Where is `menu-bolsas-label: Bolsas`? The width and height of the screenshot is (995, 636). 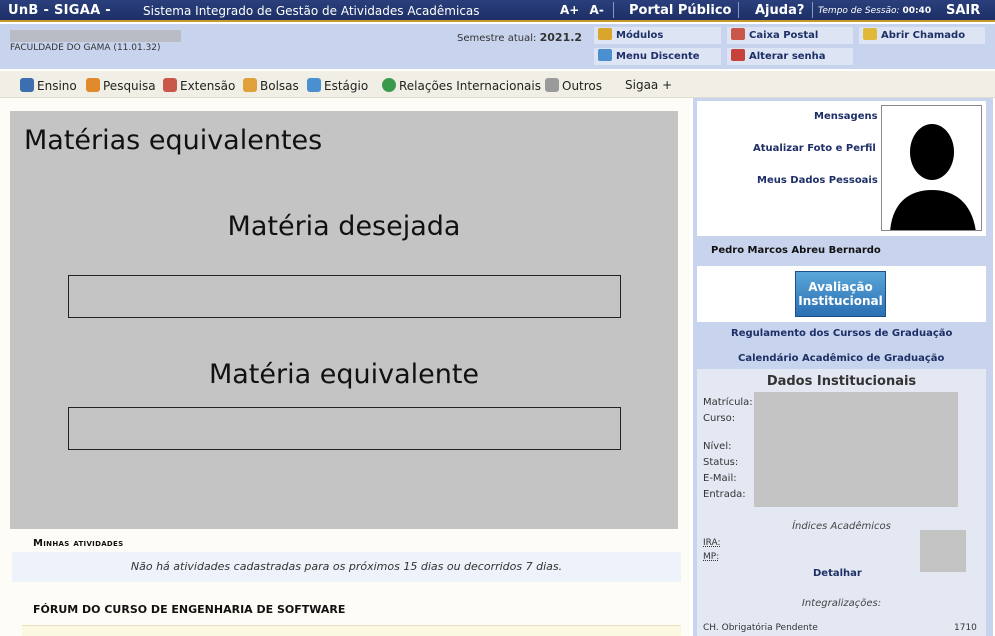 menu-bolsas-label: Bolsas is located at coordinates (279, 86).